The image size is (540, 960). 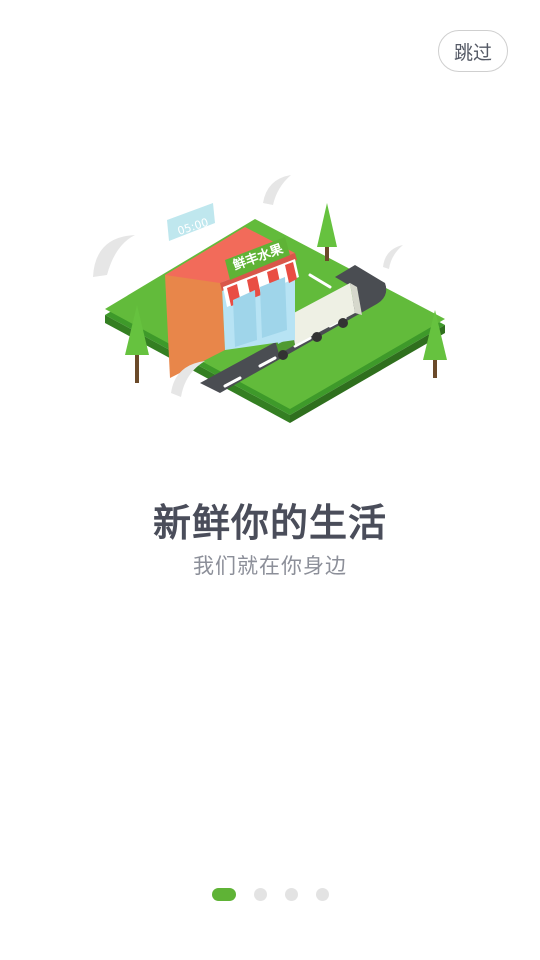 What do you see at coordinates (270, 566) in the screenshot?
I see `page-subtitle: 我们就在你身边` at bounding box center [270, 566].